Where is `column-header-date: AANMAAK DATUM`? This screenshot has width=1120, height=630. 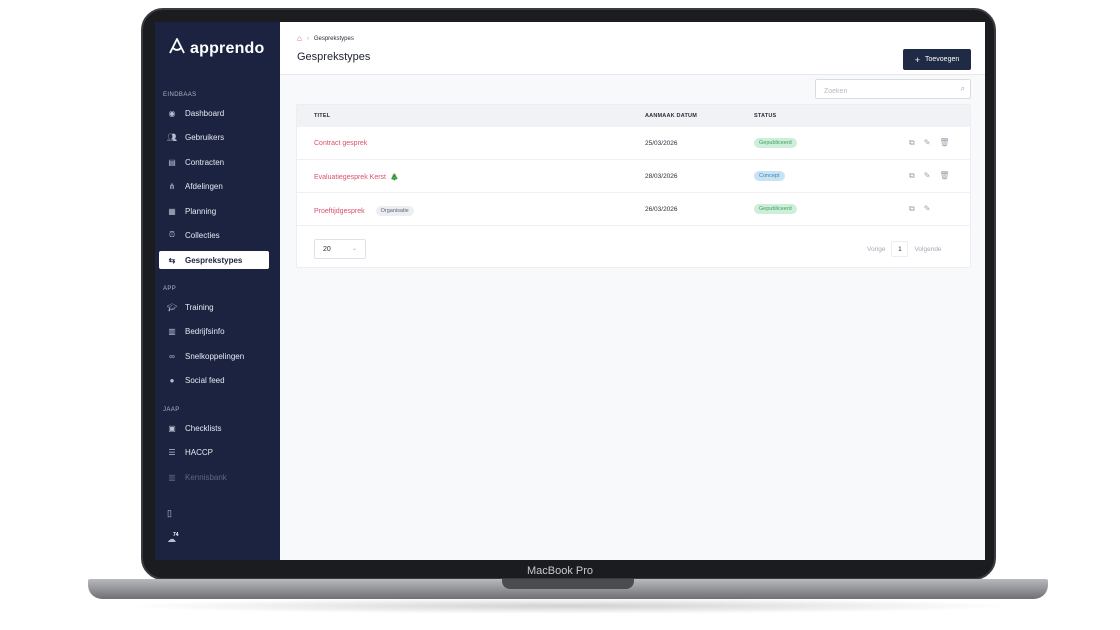 column-header-date: AANMAAK DATUM is located at coordinates (671, 116).